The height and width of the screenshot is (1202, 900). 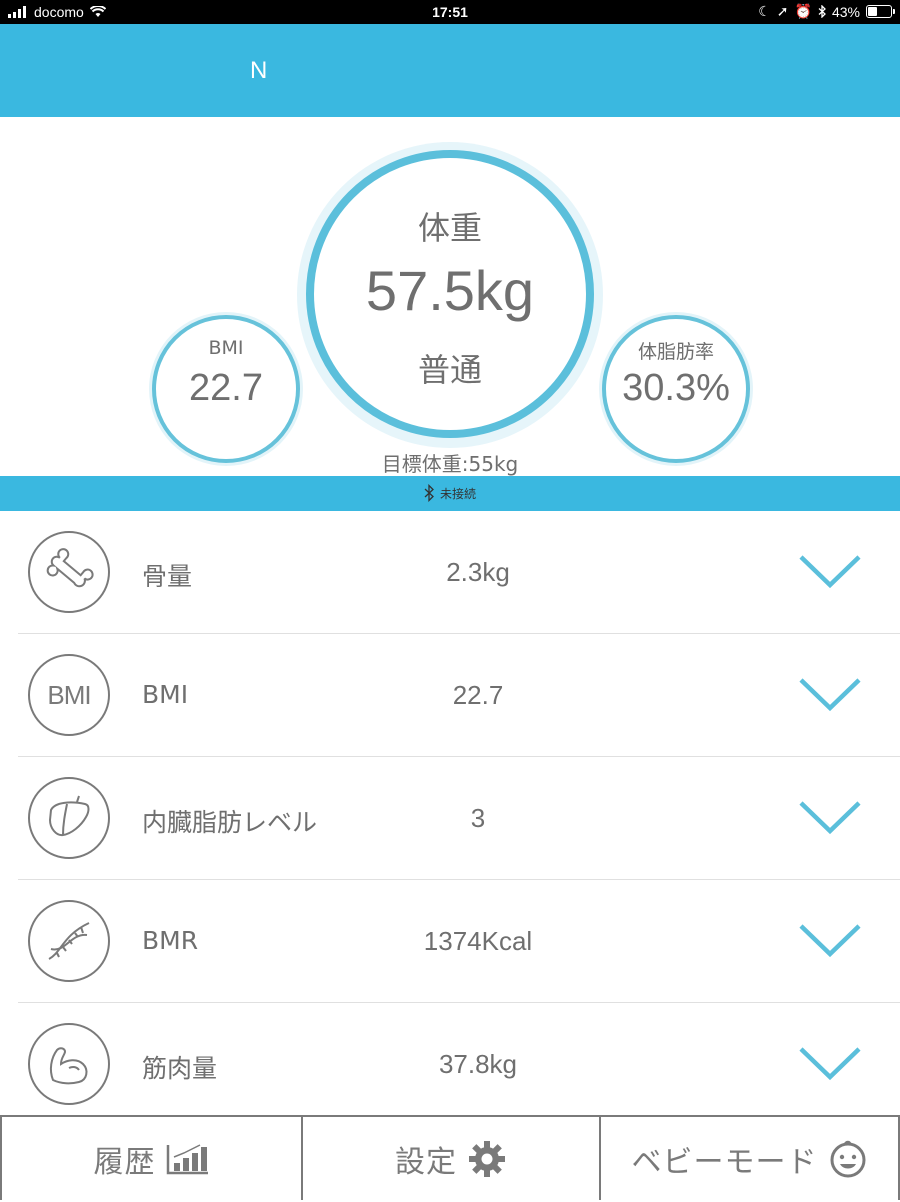 What do you see at coordinates (478, 941) in the screenshot?
I see `metric-value: 1374Kcal` at bounding box center [478, 941].